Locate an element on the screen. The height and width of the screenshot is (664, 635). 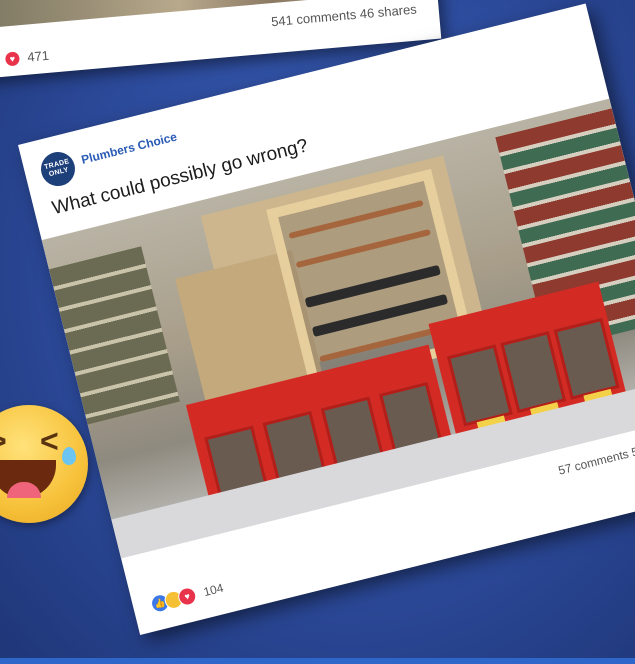
reaction-icons: 👍 ♥ is located at coordinates (174, 600).